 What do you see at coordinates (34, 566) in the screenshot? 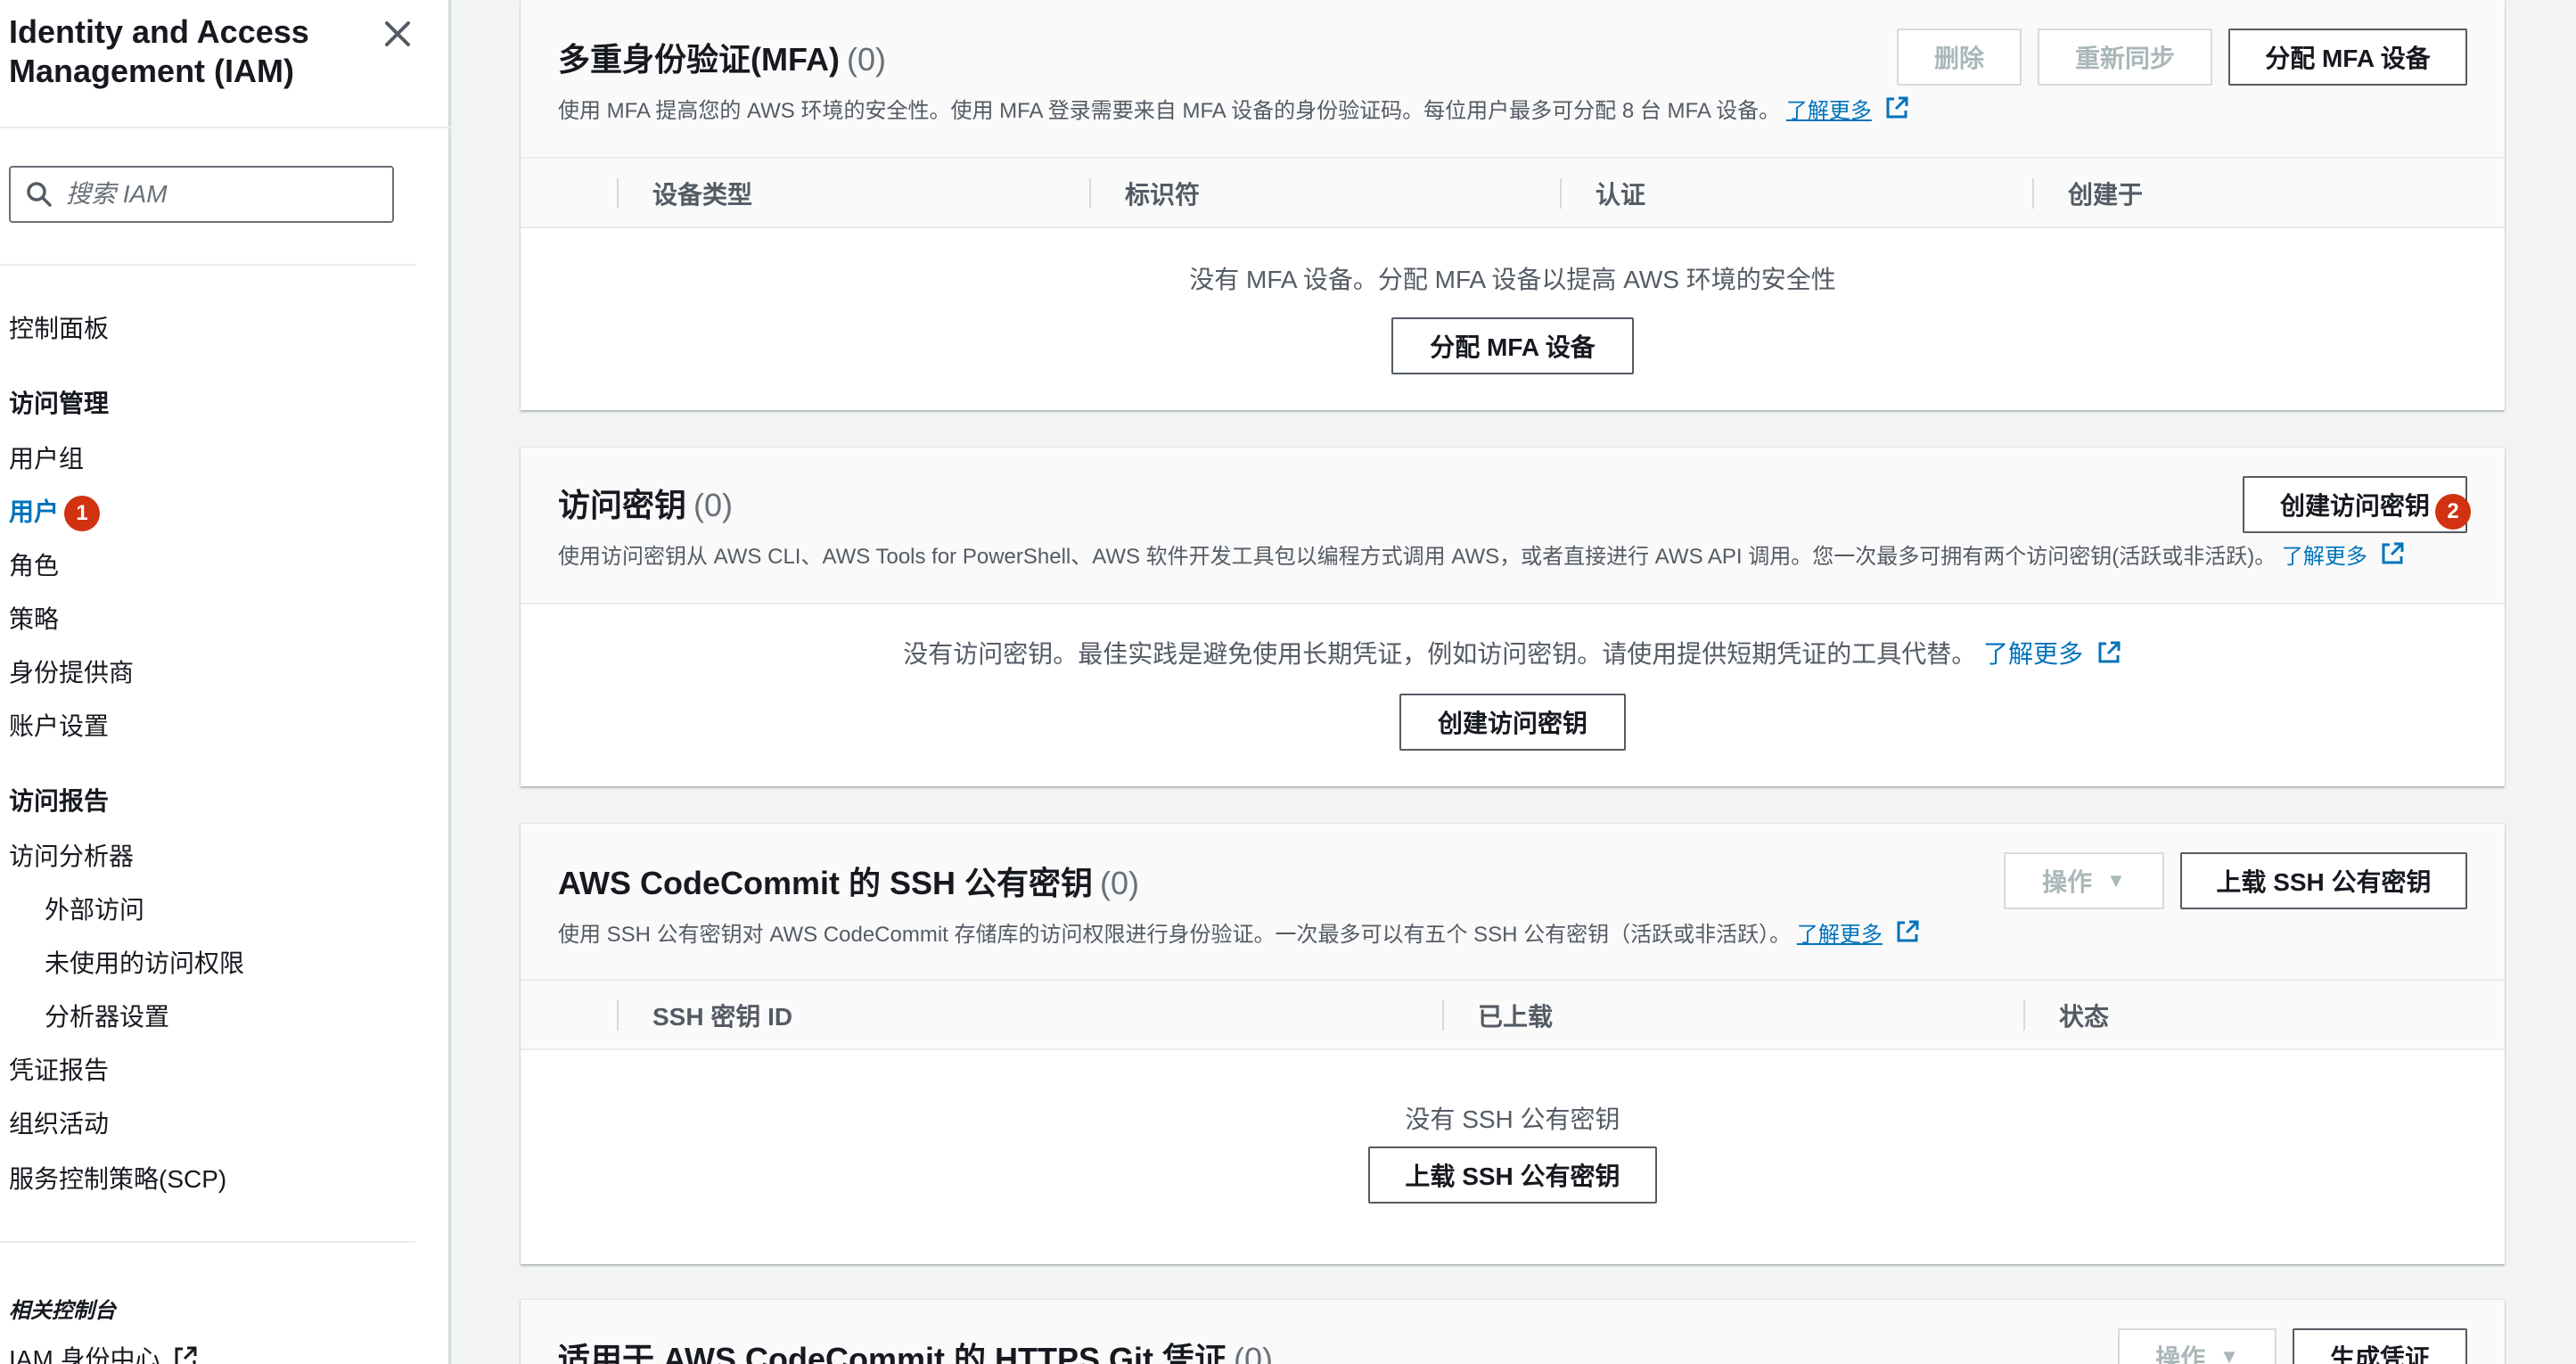
I see `nav-roles: 角色` at bounding box center [34, 566].